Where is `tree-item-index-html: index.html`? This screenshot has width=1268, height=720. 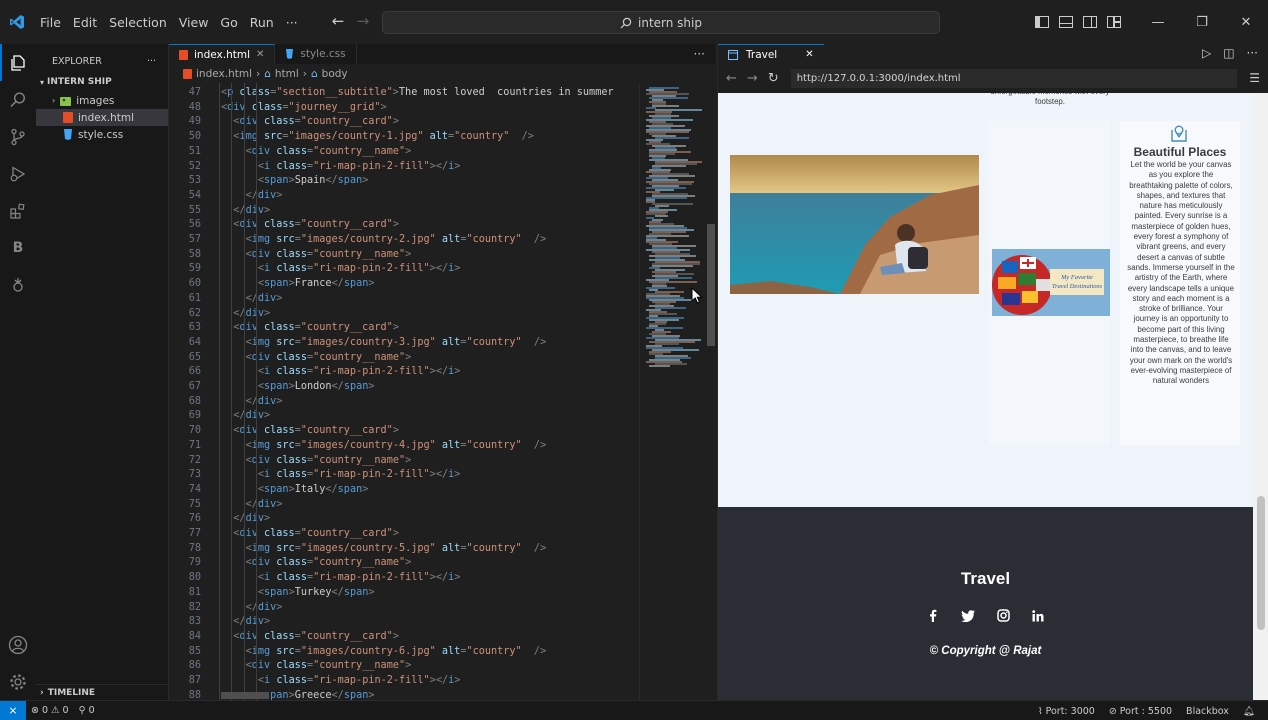 tree-item-index-html: index.html is located at coordinates (102, 117).